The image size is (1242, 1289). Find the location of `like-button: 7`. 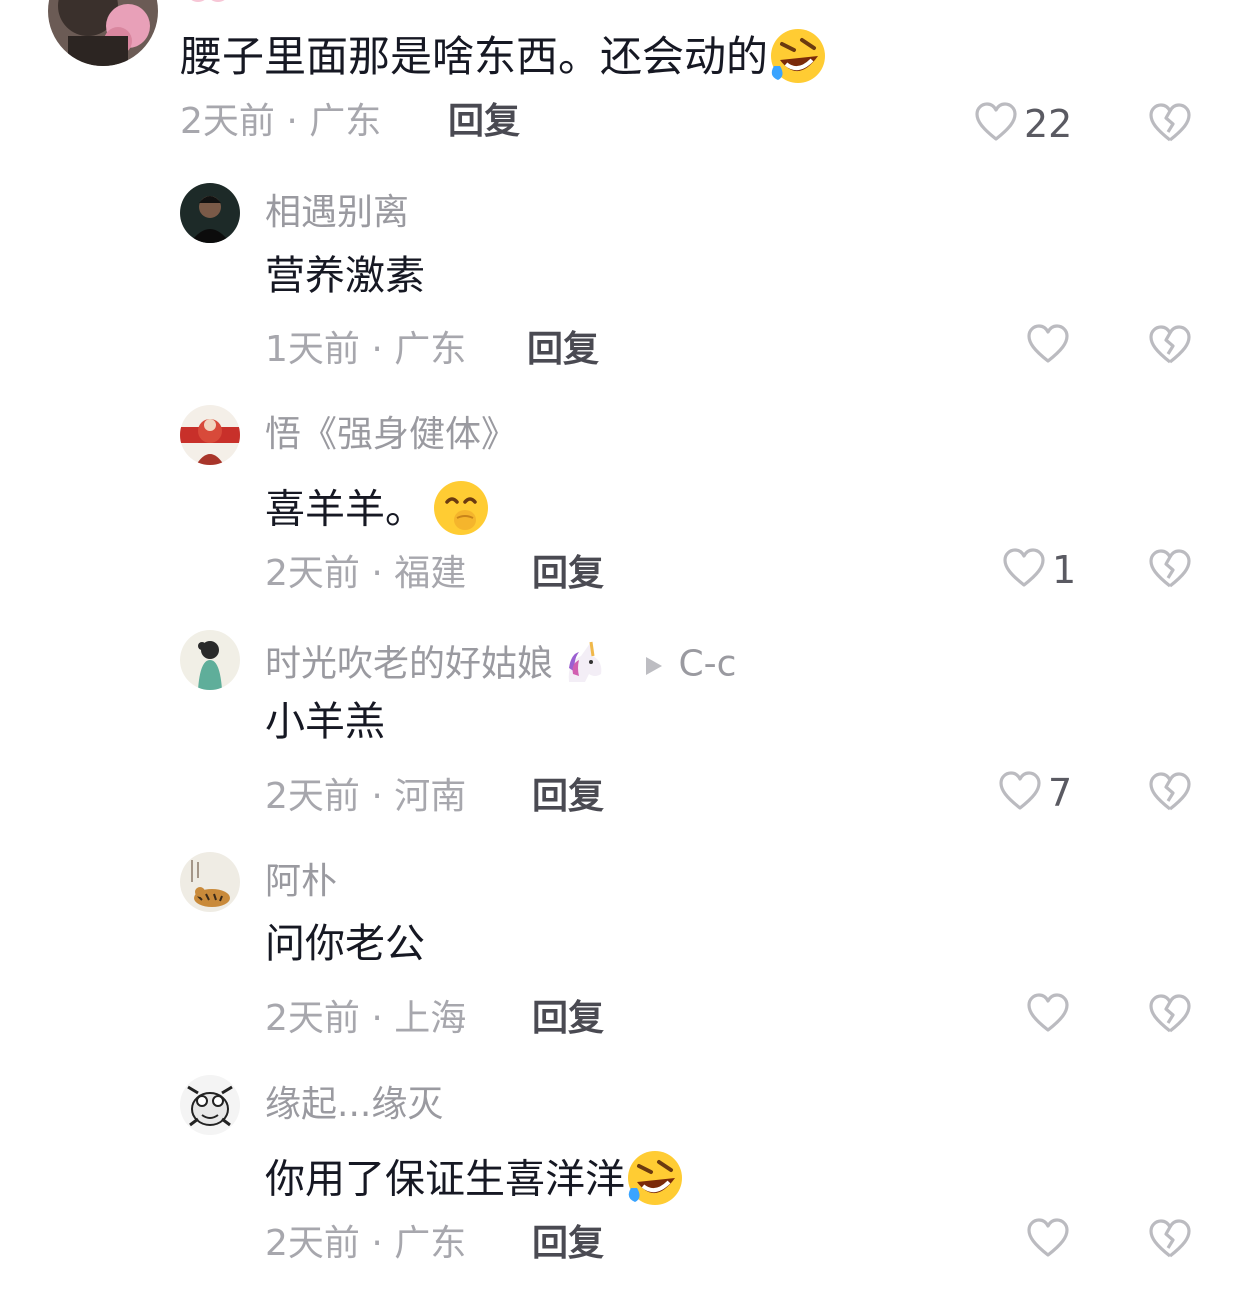

like-button: 7 is located at coordinates (1035, 793).